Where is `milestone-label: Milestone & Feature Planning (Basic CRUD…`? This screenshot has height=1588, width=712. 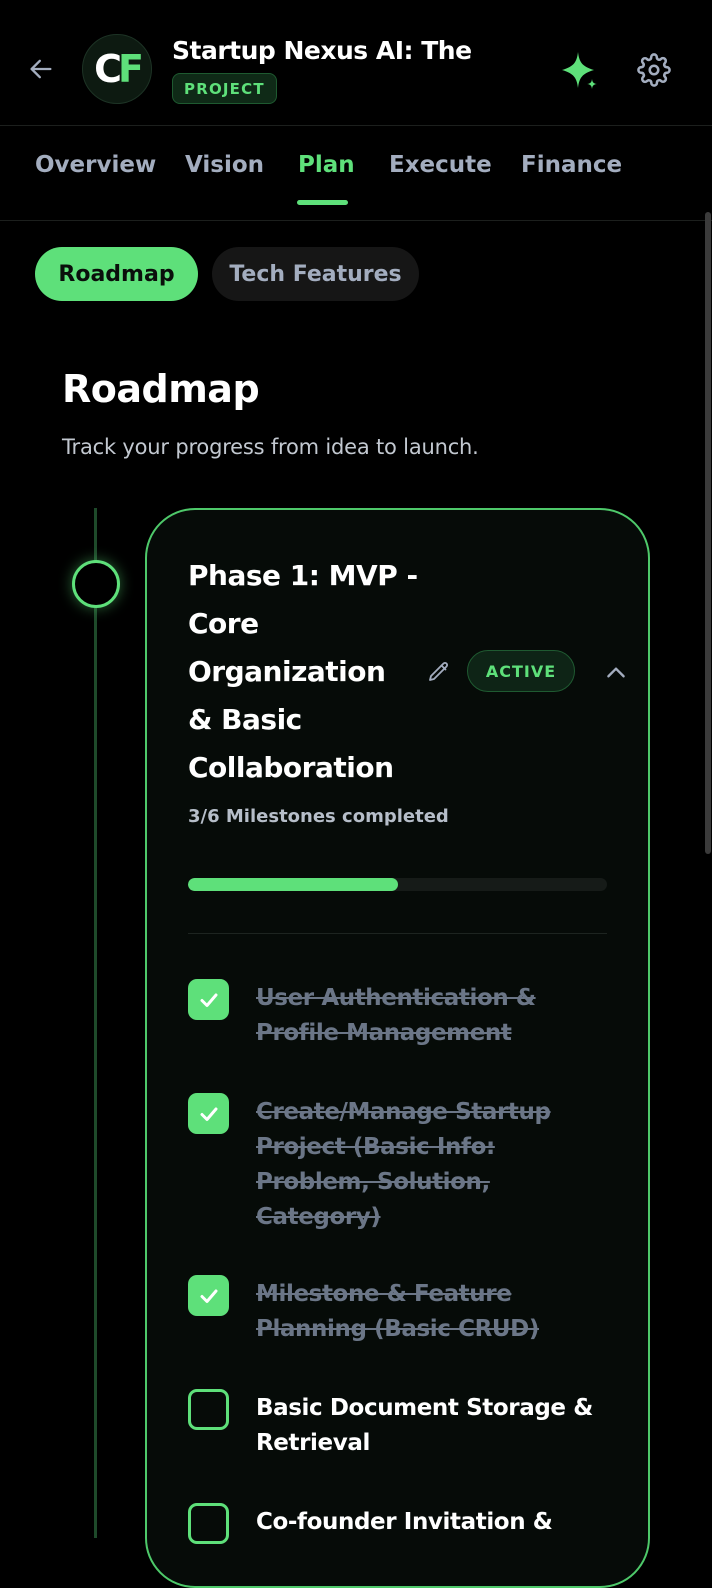
milestone-label: Milestone & Feature Planning (Basic CRUD… is located at coordinates (397, 1311).